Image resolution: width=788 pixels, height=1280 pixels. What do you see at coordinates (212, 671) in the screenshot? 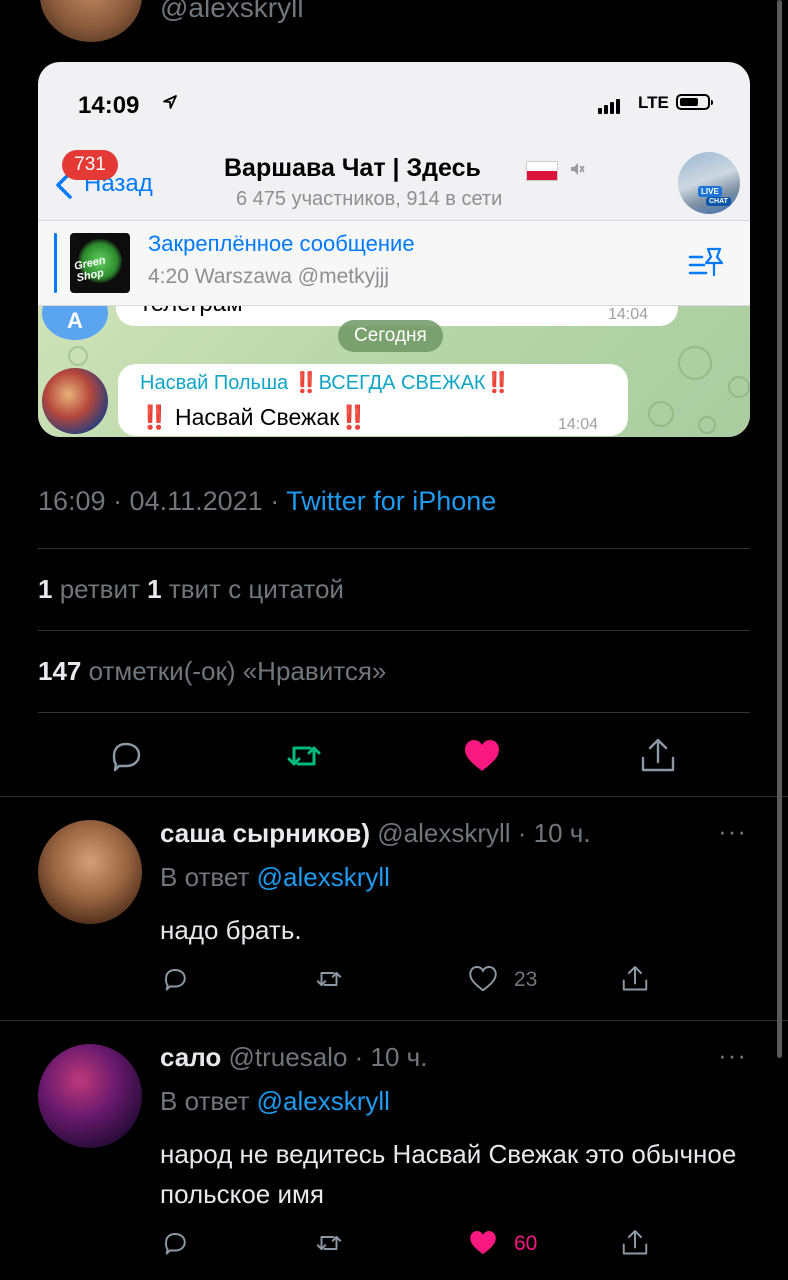
I see `like-stats: 147 отметки(-ок) «Нравится»` at bounding box center [212, 671].